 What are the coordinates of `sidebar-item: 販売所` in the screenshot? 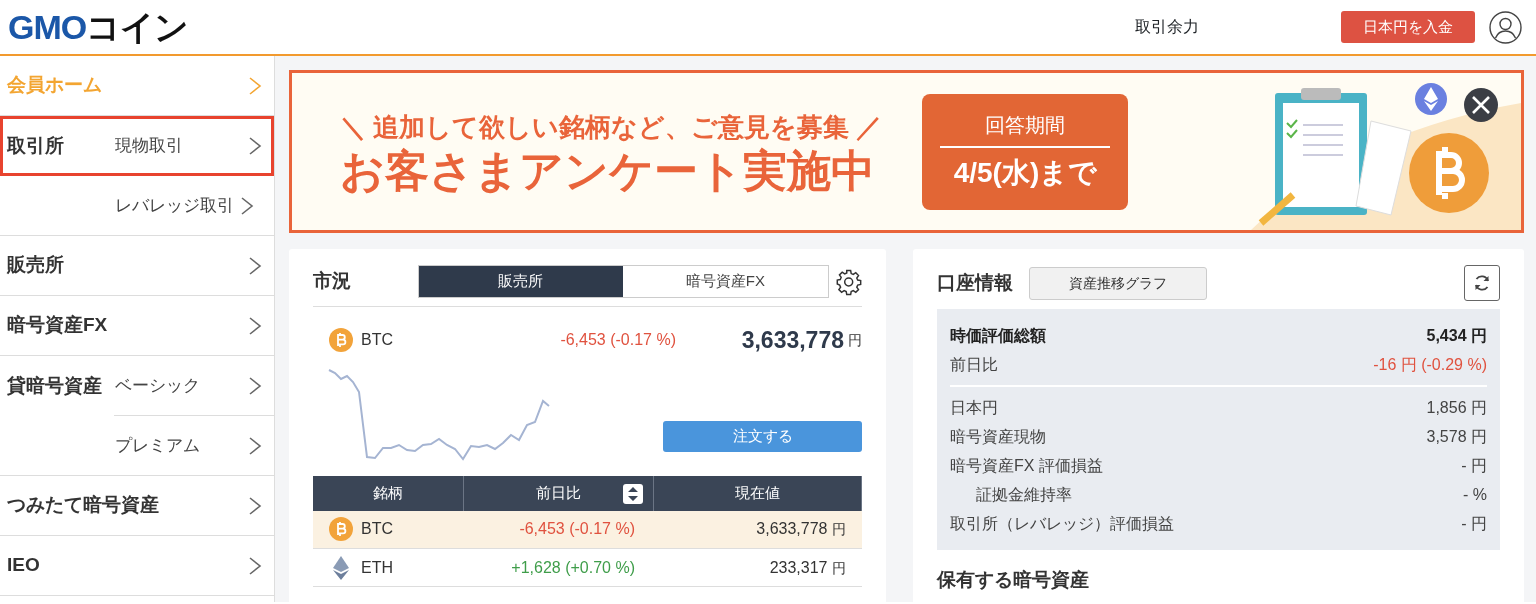 It's located at (57, 265).